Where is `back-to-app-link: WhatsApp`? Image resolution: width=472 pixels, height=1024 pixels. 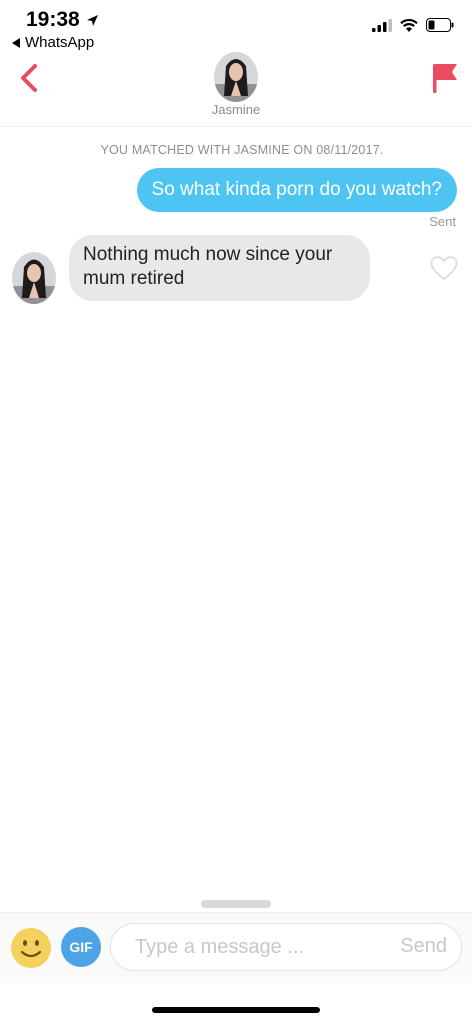 back-to-app-link: WhatsApp is located at coordinates (53, 42).